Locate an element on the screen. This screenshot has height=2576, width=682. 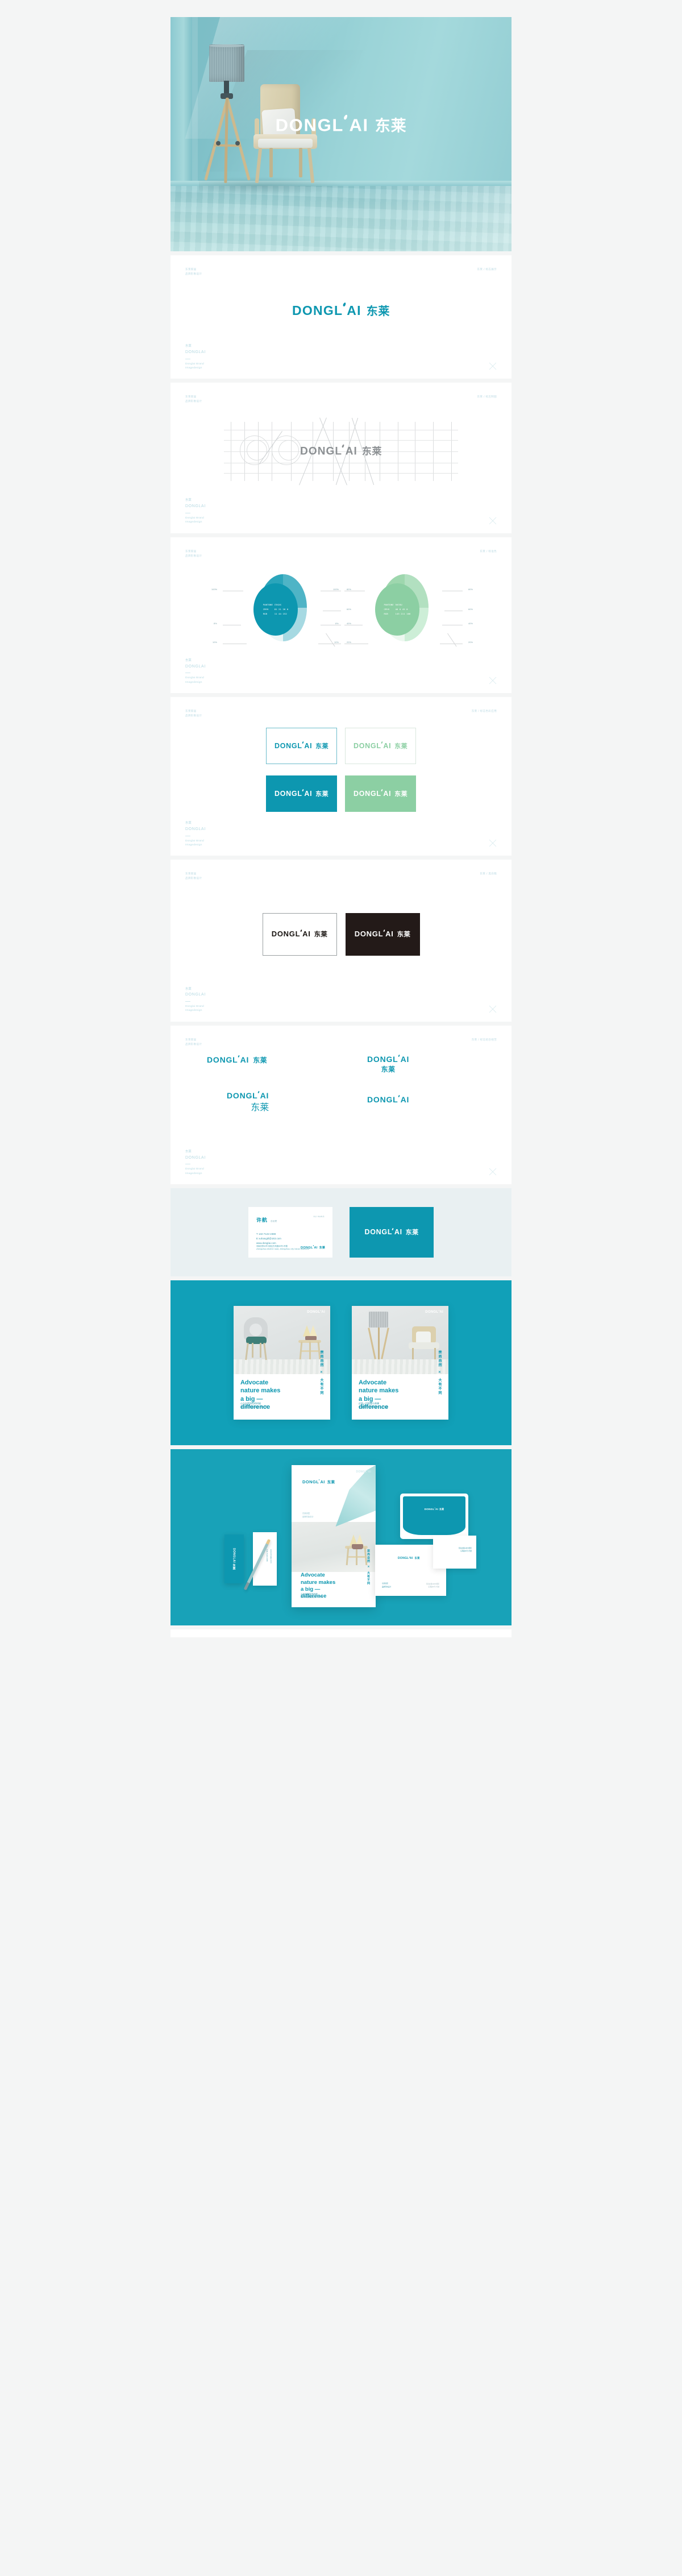
swatch-tick-label: 80% is located at coordinates (470, 590).